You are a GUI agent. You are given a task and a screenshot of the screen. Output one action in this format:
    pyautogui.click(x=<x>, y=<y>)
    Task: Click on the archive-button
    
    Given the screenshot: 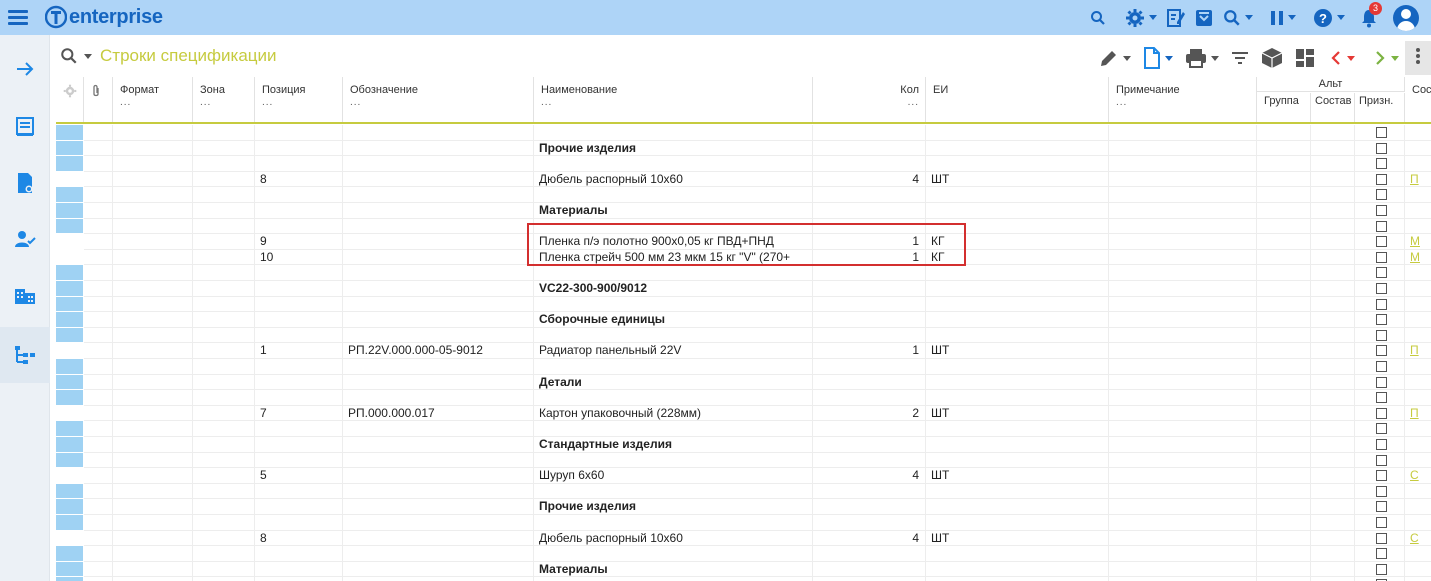 What is the action you would take?
    pyautogui.click(x=1204, y=18)
    